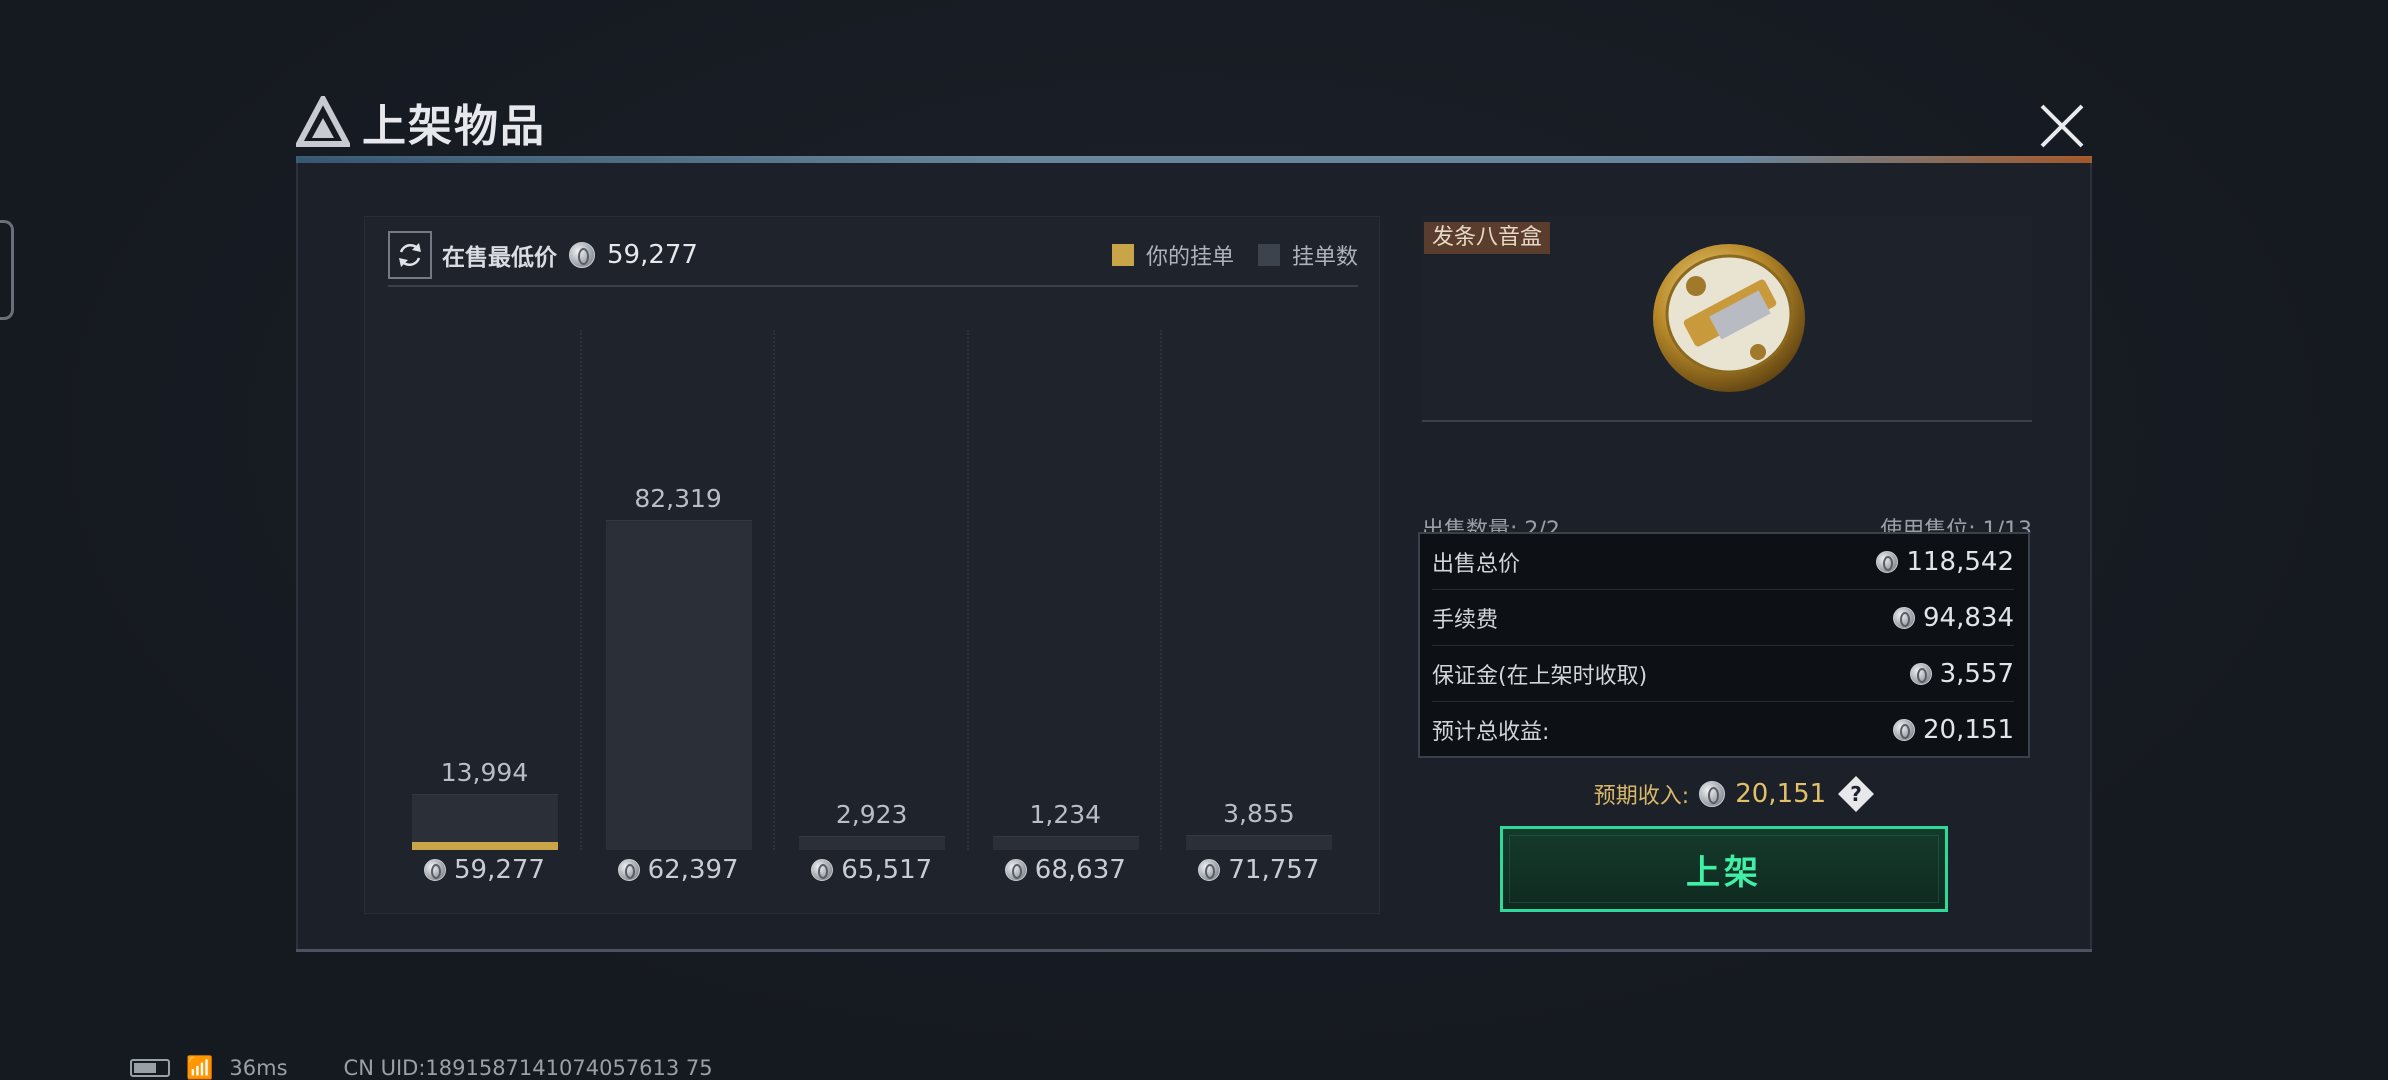 This screenshot has width=2388, height=1080. Describe the element at coordinates (150, 1068) in the screenshot. I see `battery-icon` at that location.